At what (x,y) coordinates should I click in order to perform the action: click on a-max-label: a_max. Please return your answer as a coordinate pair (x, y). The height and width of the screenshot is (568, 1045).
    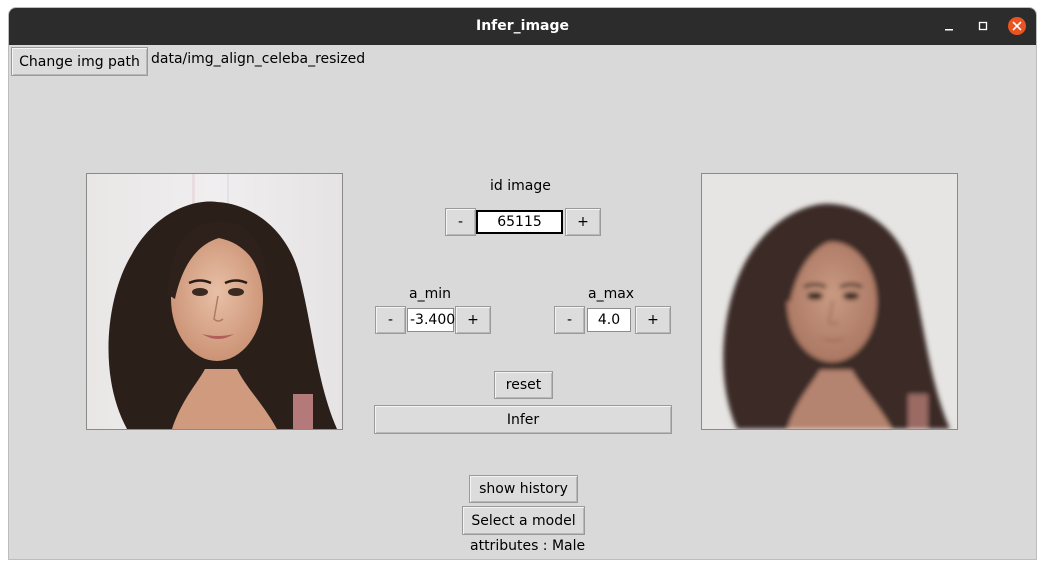
    Looking at the image, I should click on (611, 294).